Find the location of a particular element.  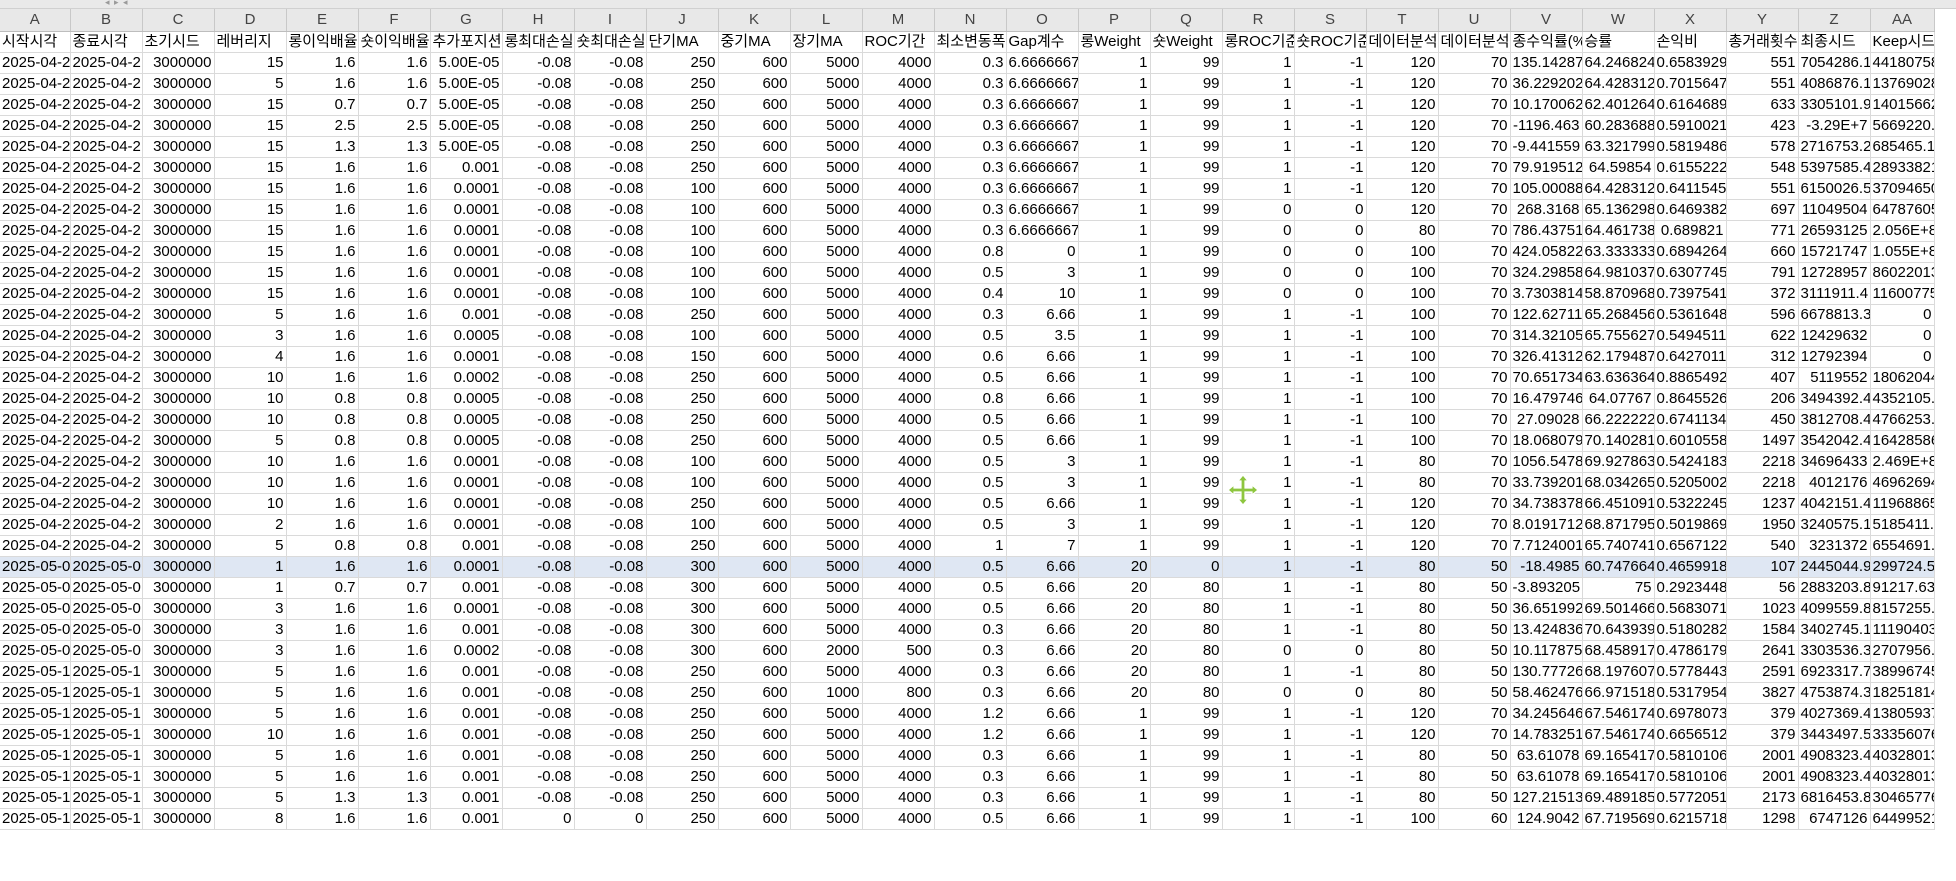

table-cell: 1.3 is located at coordinates (394, 147).